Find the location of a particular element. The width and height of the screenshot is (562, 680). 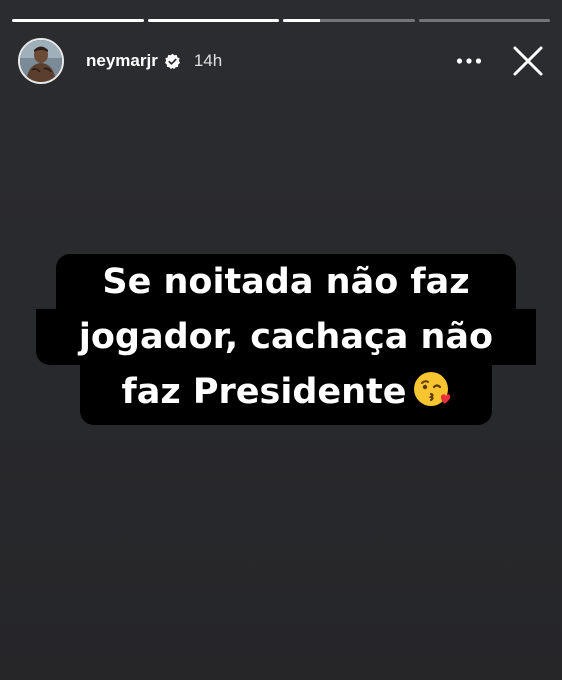

avatar is located at coordinates (41, 61).